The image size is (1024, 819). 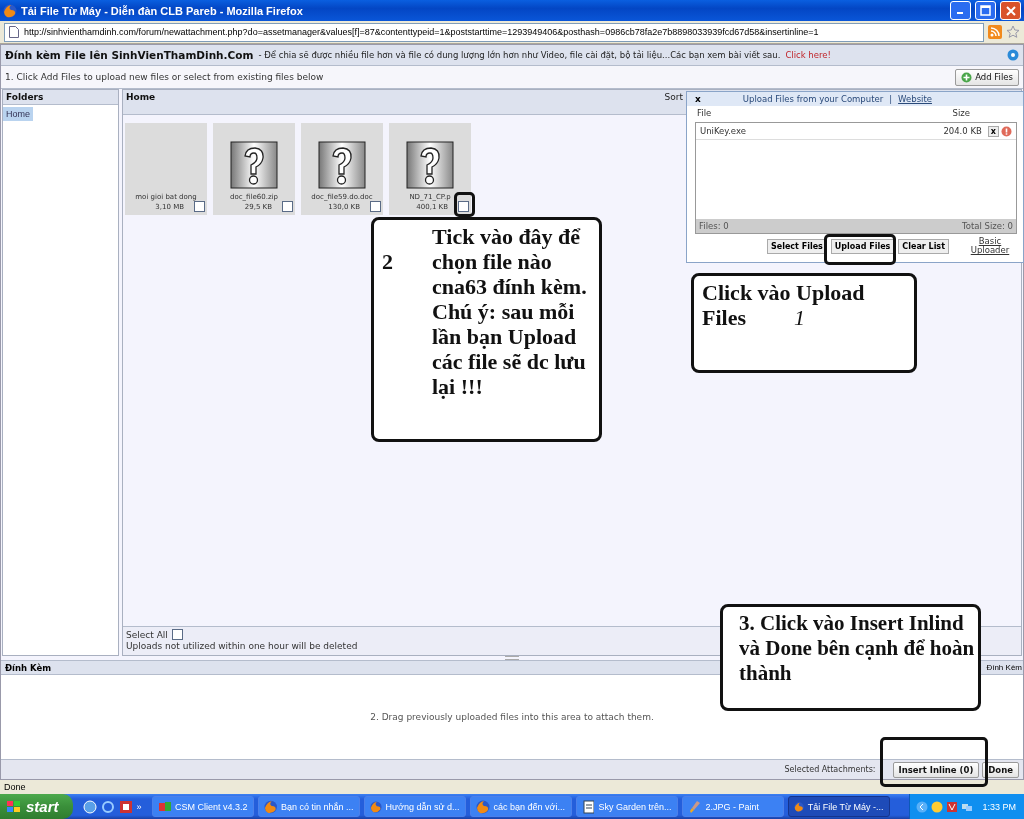 I want to click on instructions-text: 1. Click Add Files to upload new files or select from existing files below, so click(x=164, y=77).